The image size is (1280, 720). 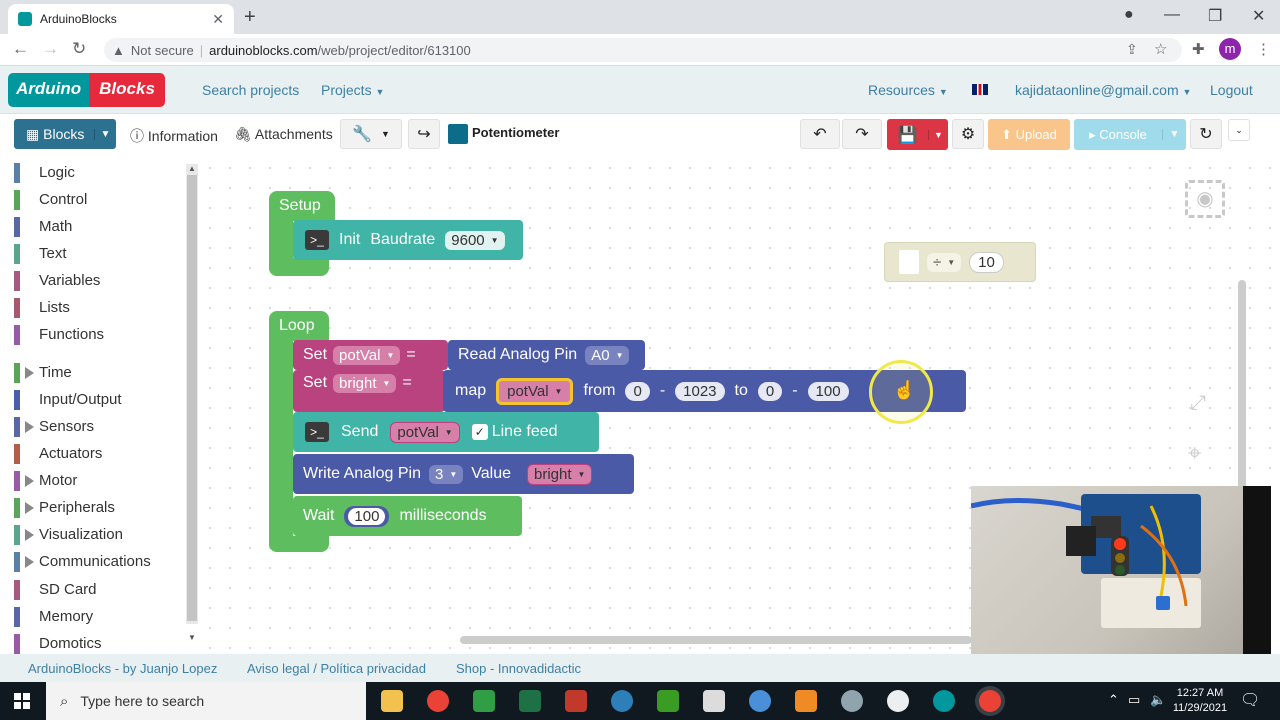 What do you see at coordinates (99, 507) in the screenshot?
I see `sidebar-category-peripherals: Peripherals` at bounding box center [99, 507].